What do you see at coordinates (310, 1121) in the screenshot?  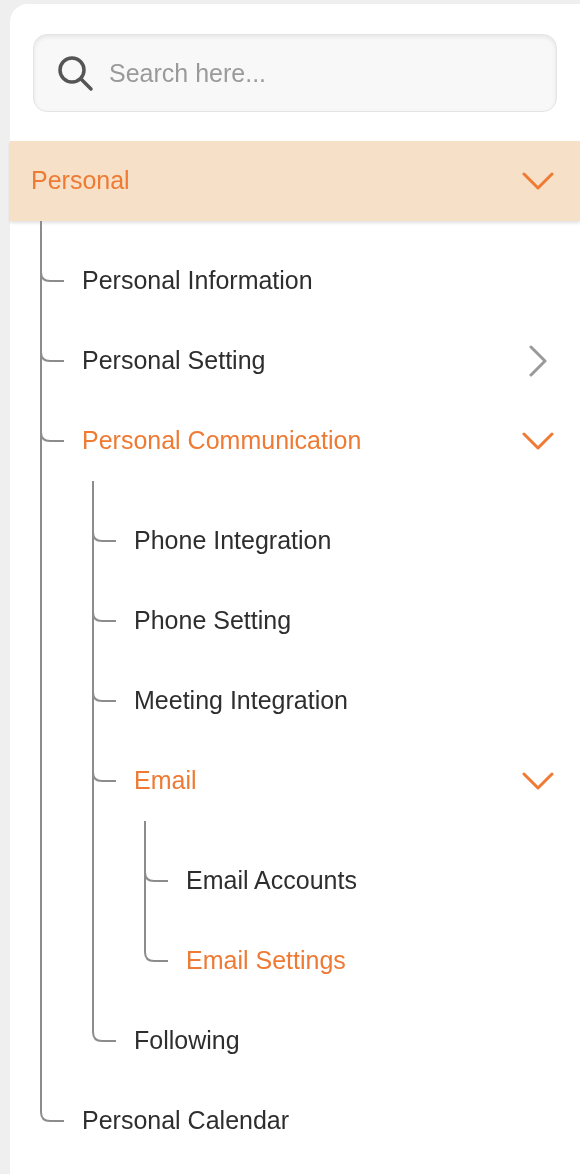 I see `tree-item: Personal Calendar` at bounding box center [310, 1121].